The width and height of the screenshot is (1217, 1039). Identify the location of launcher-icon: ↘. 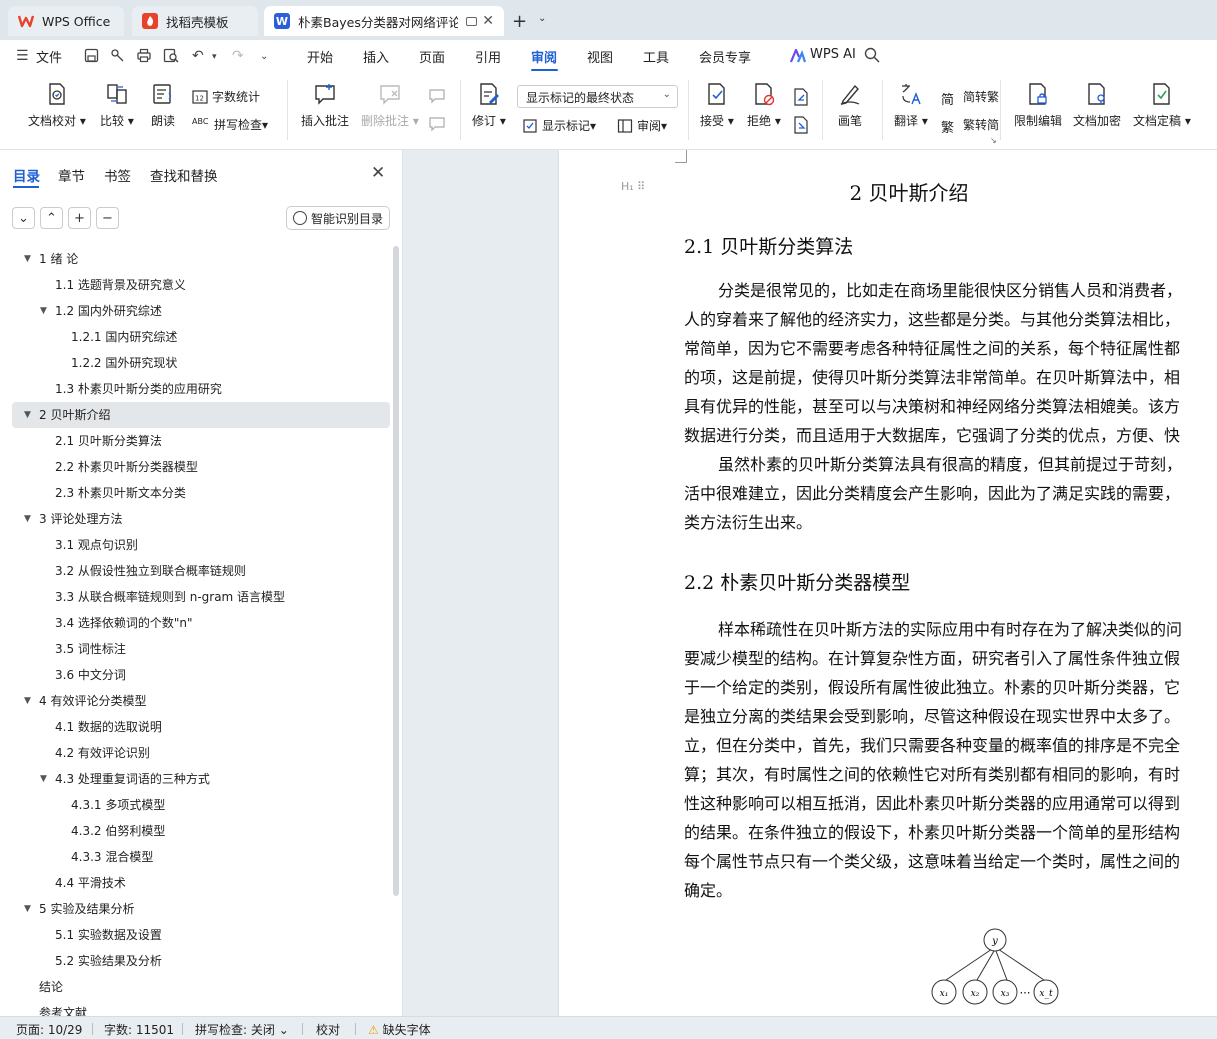
(993, 140).